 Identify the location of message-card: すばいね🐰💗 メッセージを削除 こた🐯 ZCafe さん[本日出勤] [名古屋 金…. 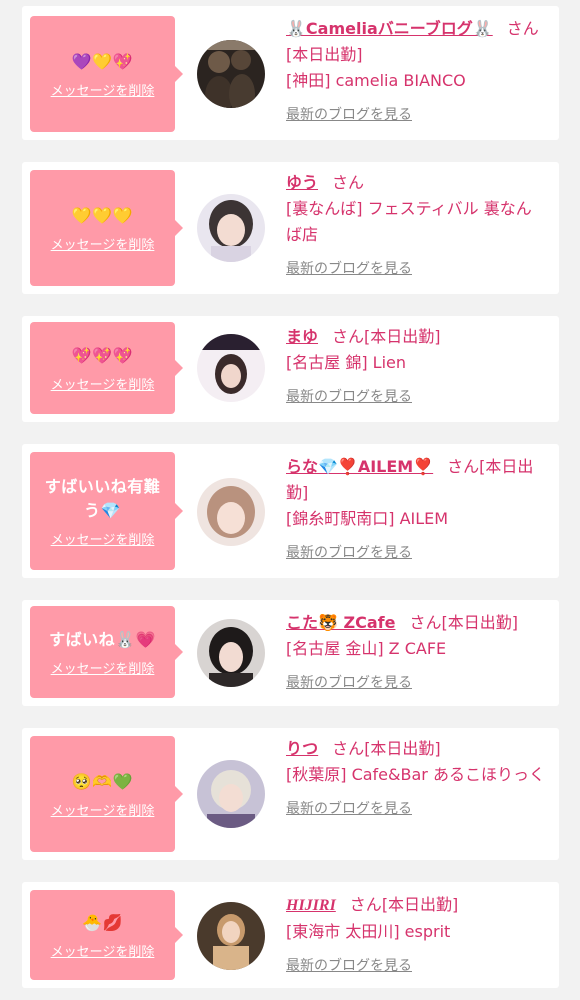
(290, 653).